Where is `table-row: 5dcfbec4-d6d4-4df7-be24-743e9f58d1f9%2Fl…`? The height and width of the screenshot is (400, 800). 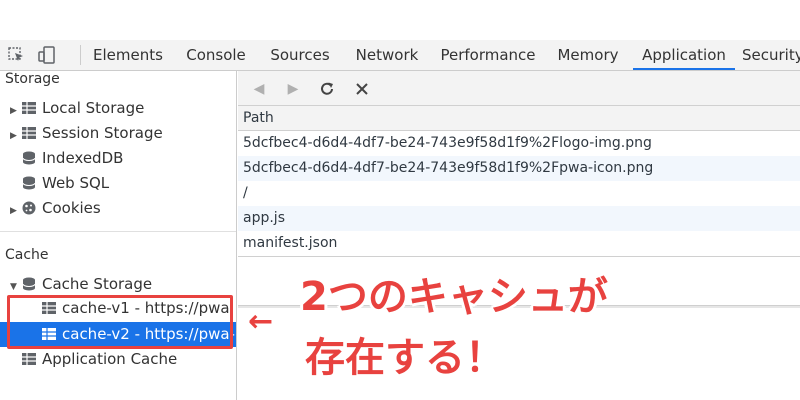 table-row: 5dcfbec4-d6d4-4df7-be24-743e9f58d1f9%2Fl… is located at coordinates (519, 143).